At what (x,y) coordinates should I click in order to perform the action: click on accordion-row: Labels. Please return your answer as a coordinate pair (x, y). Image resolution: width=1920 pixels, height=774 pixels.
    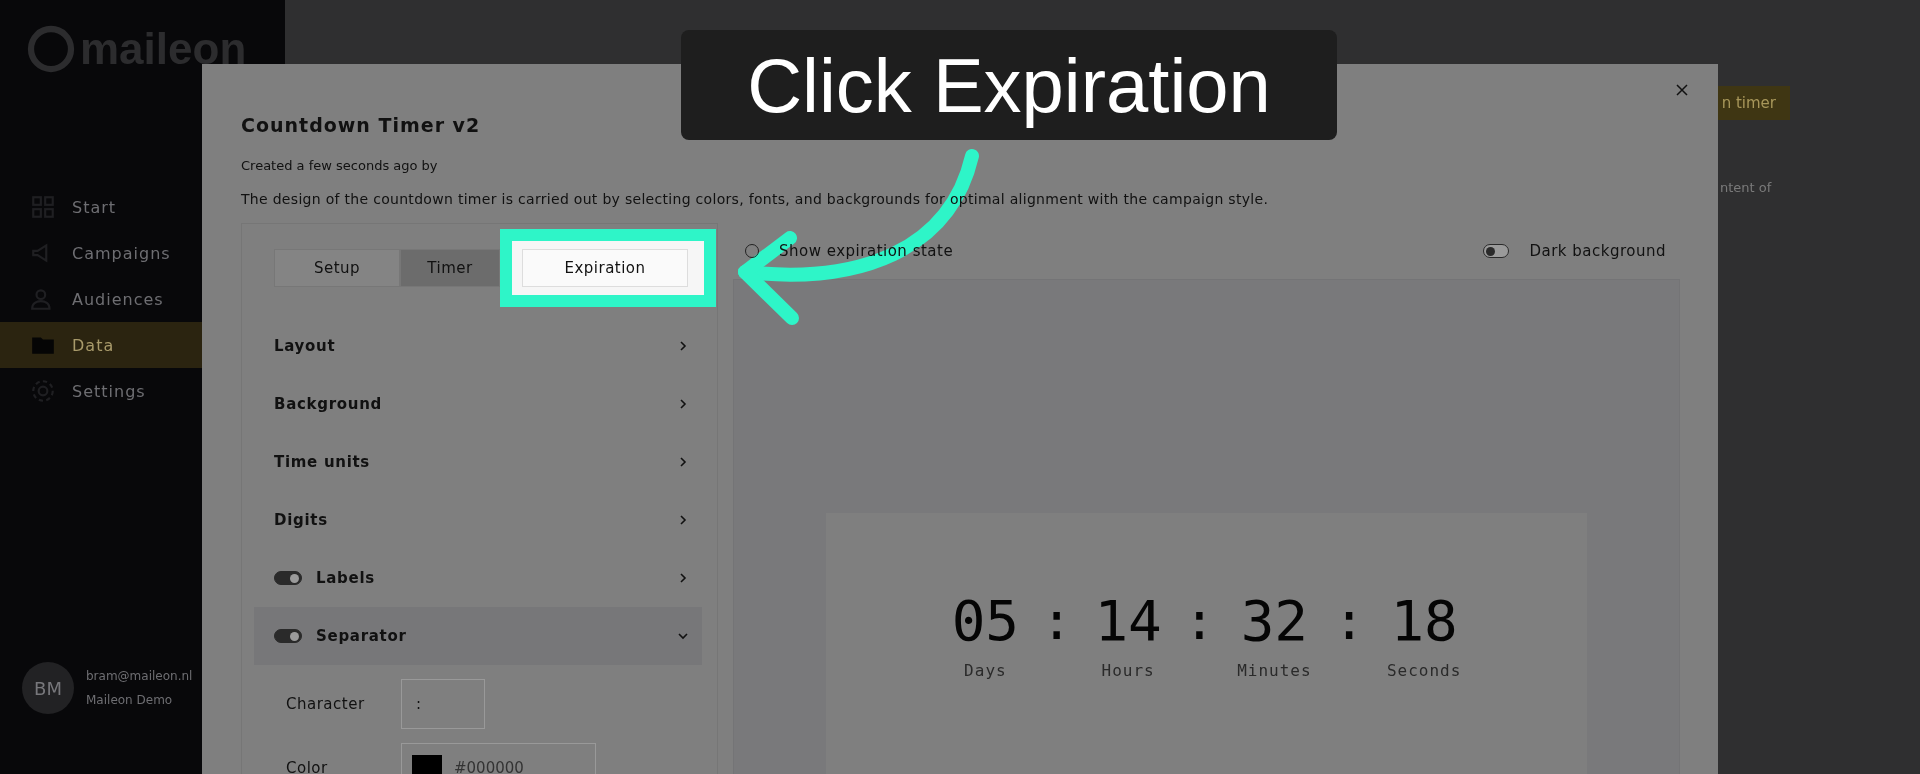
    Looking at the image, I should click on (479, 578).